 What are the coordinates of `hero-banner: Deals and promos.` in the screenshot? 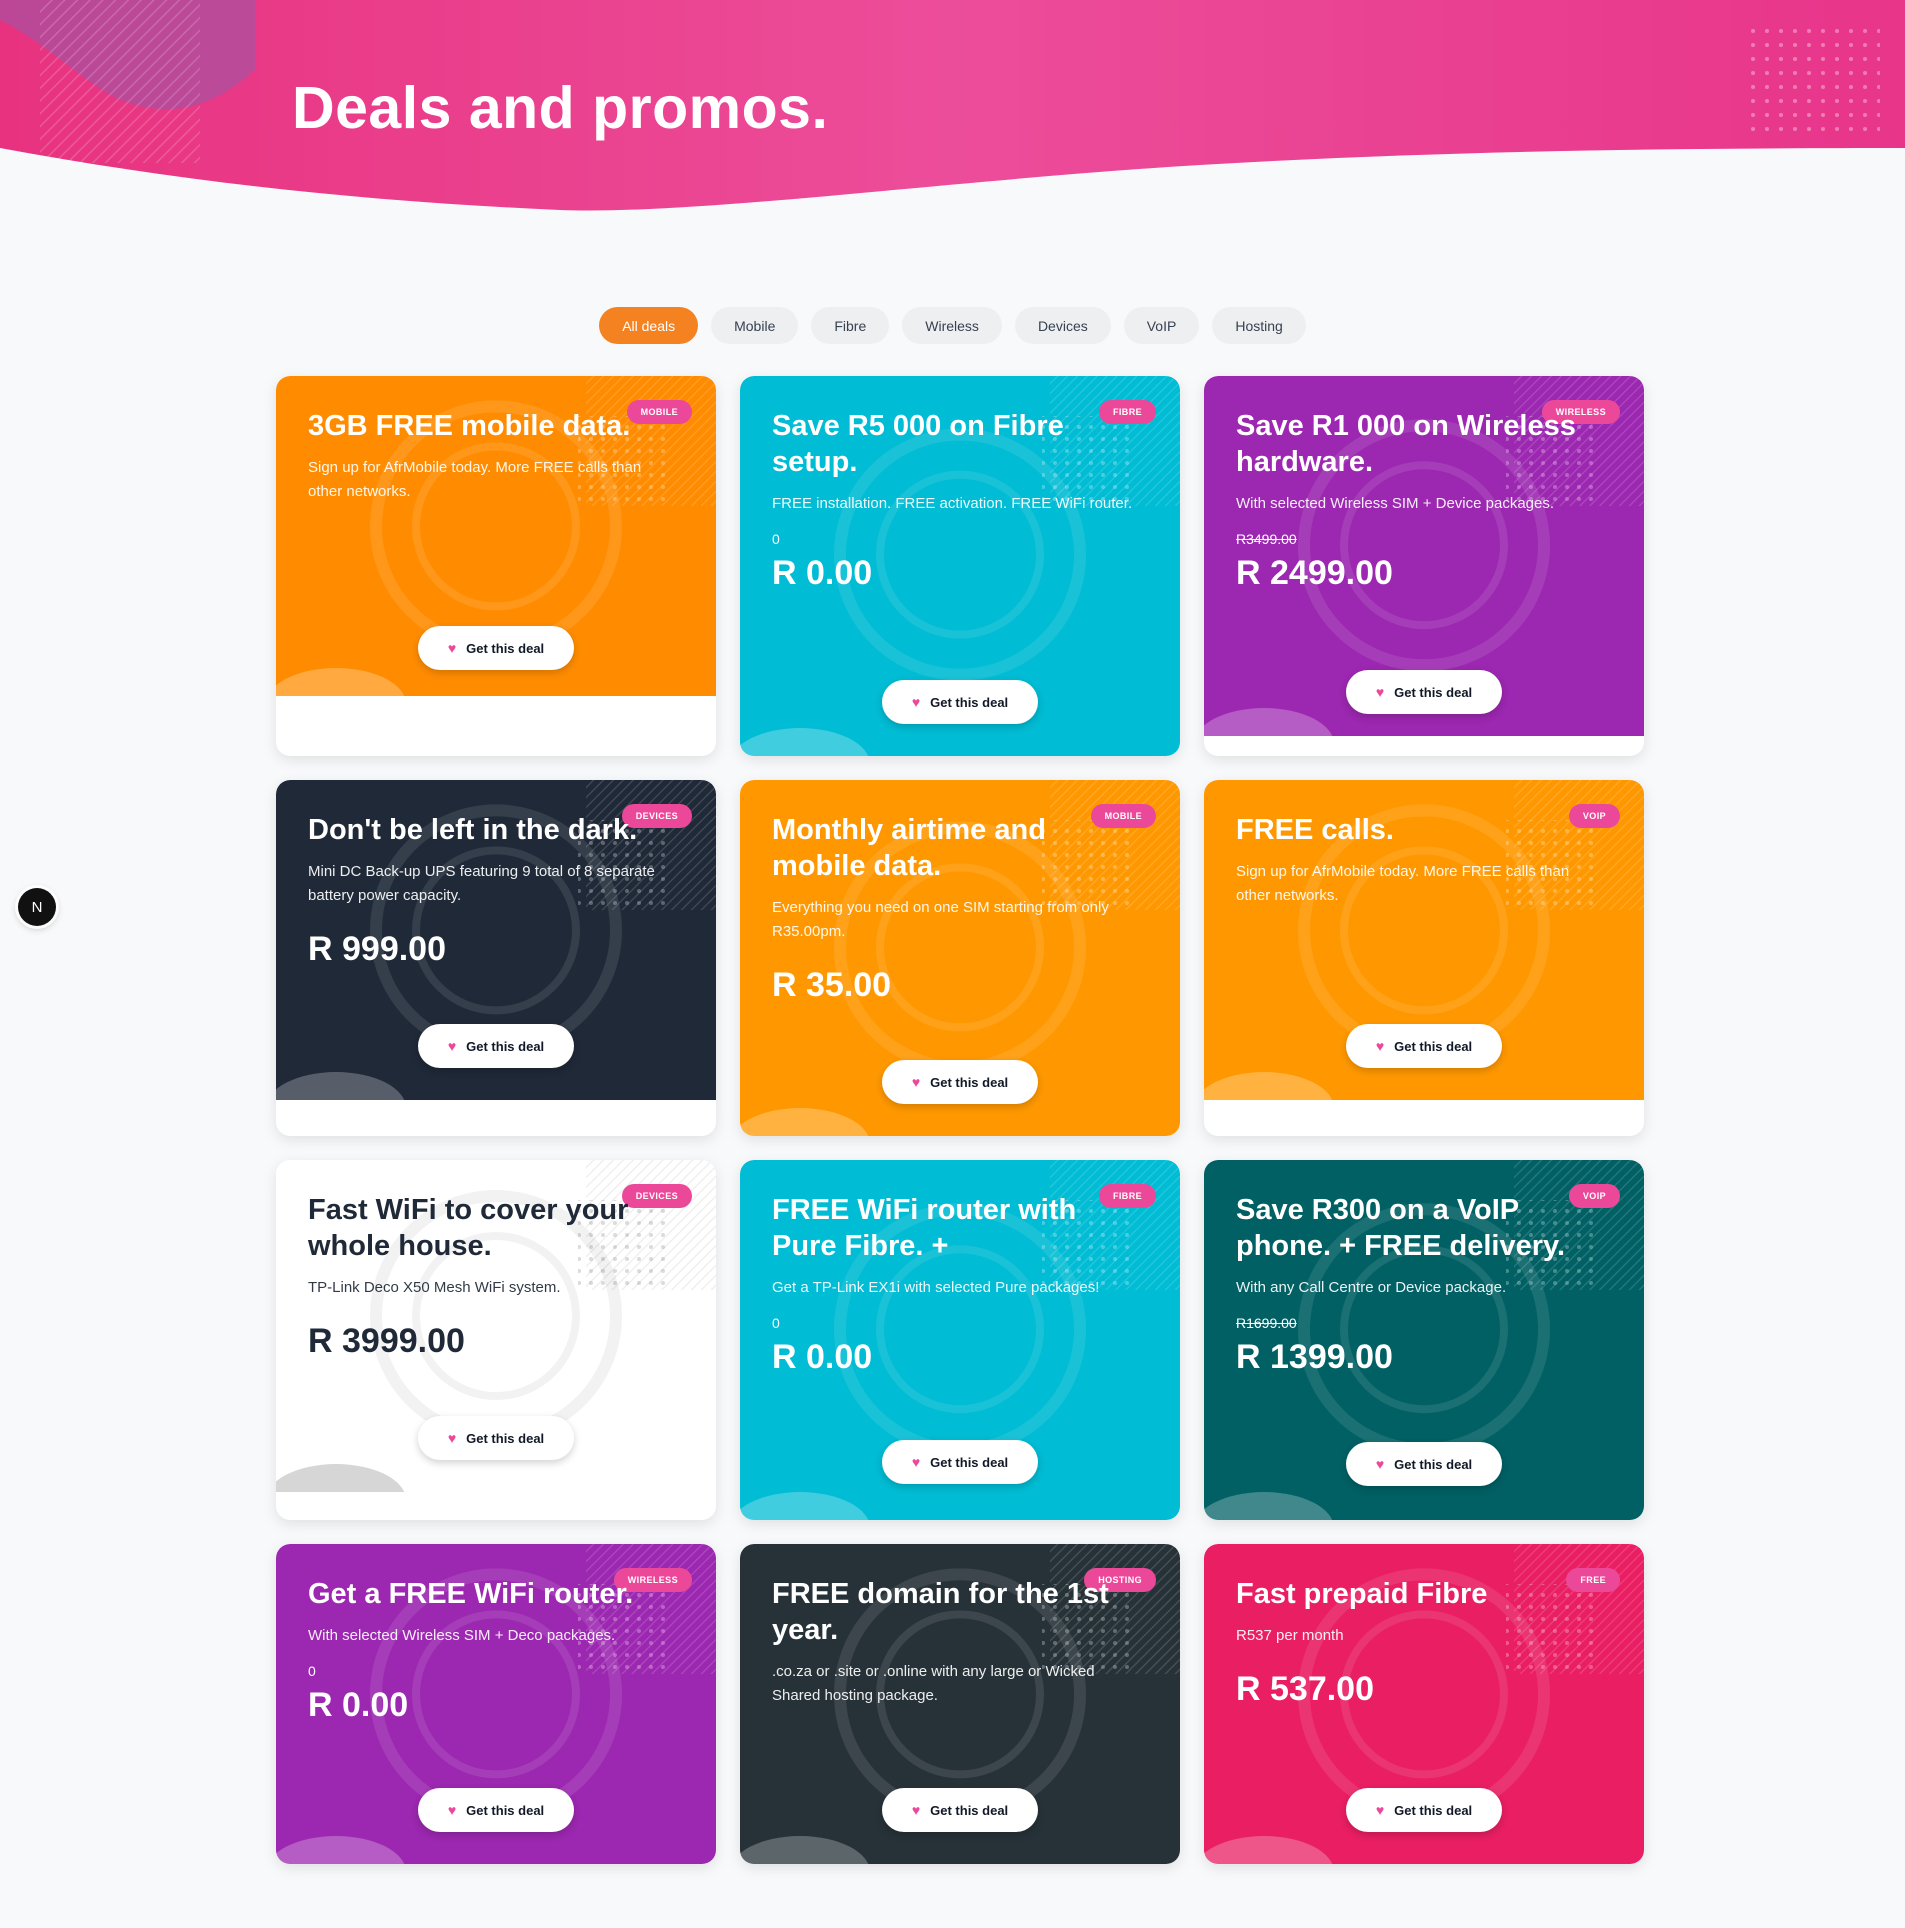 It's located at (952, 107).